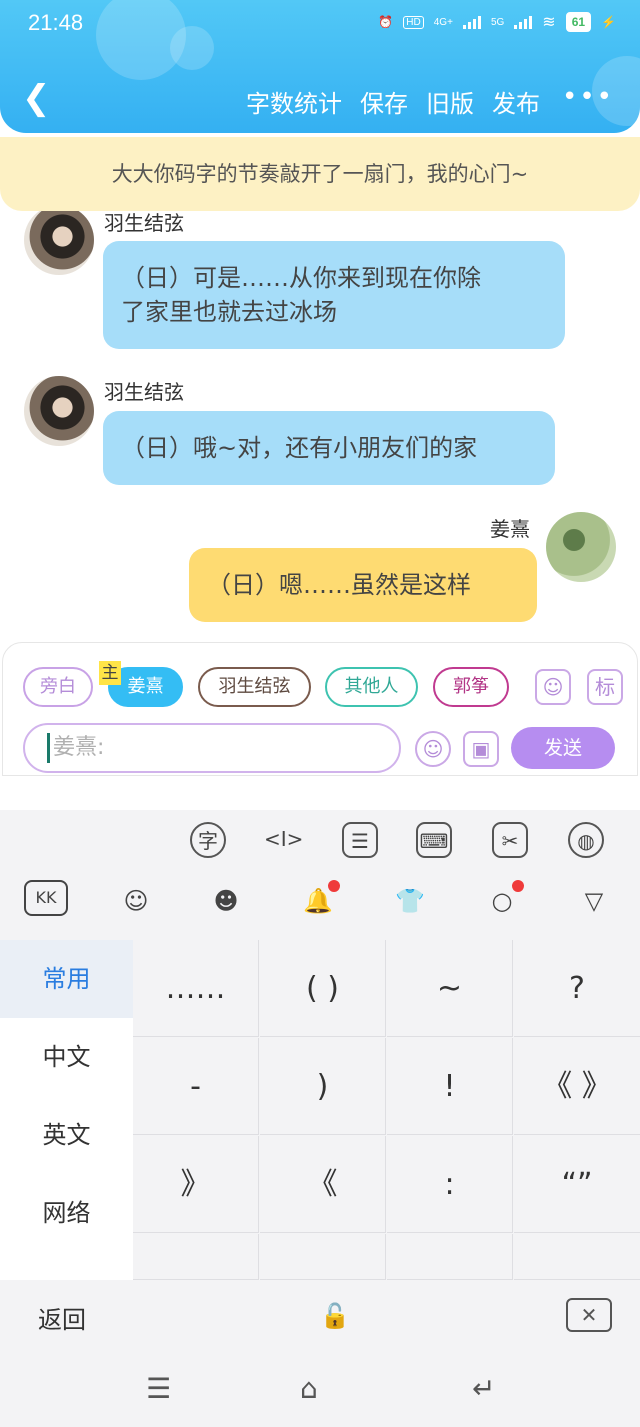 This screenshot has height=1427, width=640. Describe the element at coordinates (66, 1135) in the screenshot. I see `category-english: 英文` at that location.